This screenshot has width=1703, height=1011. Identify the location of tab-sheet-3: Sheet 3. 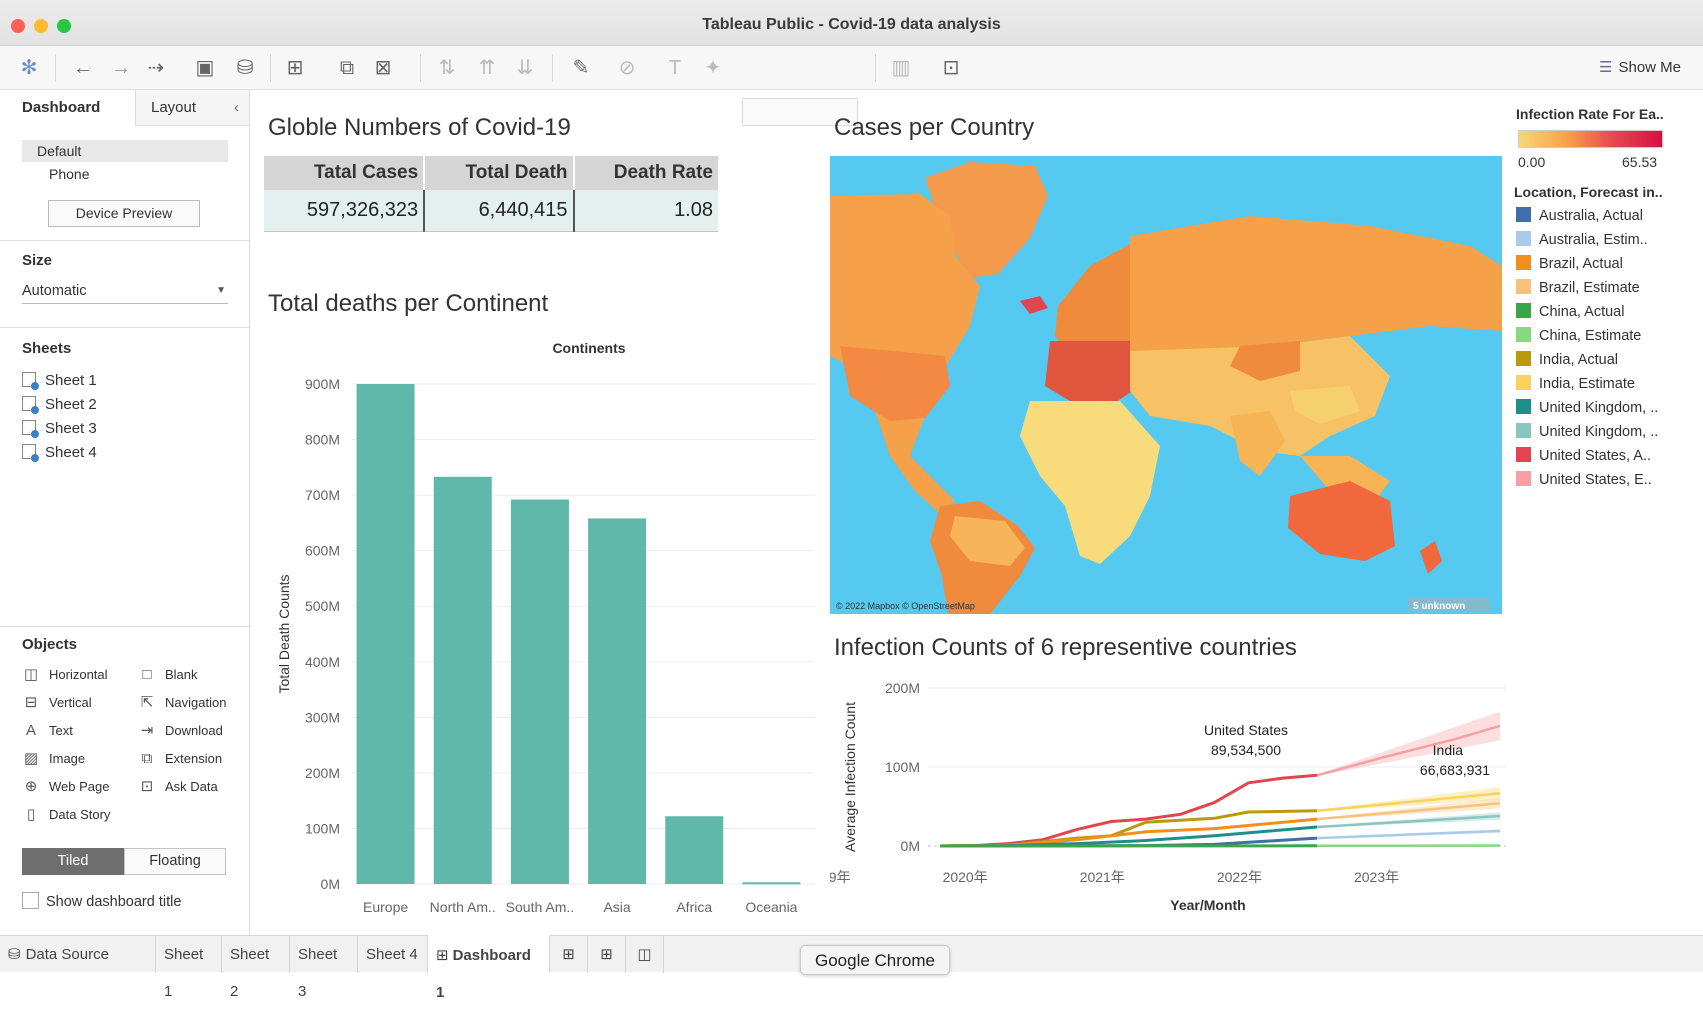
(324, 954).